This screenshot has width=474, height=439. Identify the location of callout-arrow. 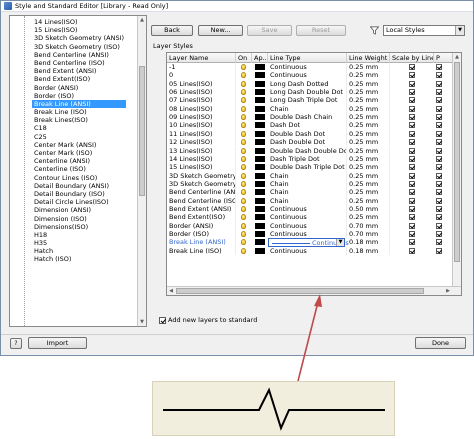
(309, 338).